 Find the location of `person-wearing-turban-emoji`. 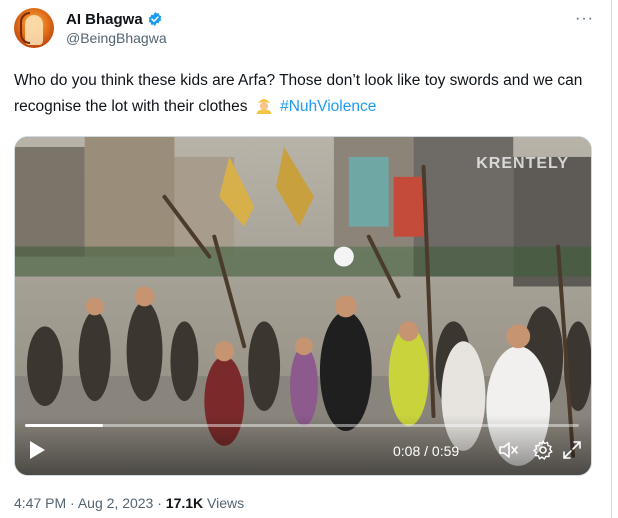

person-wearing-turban-emoji is located at coordinates (263, 106).